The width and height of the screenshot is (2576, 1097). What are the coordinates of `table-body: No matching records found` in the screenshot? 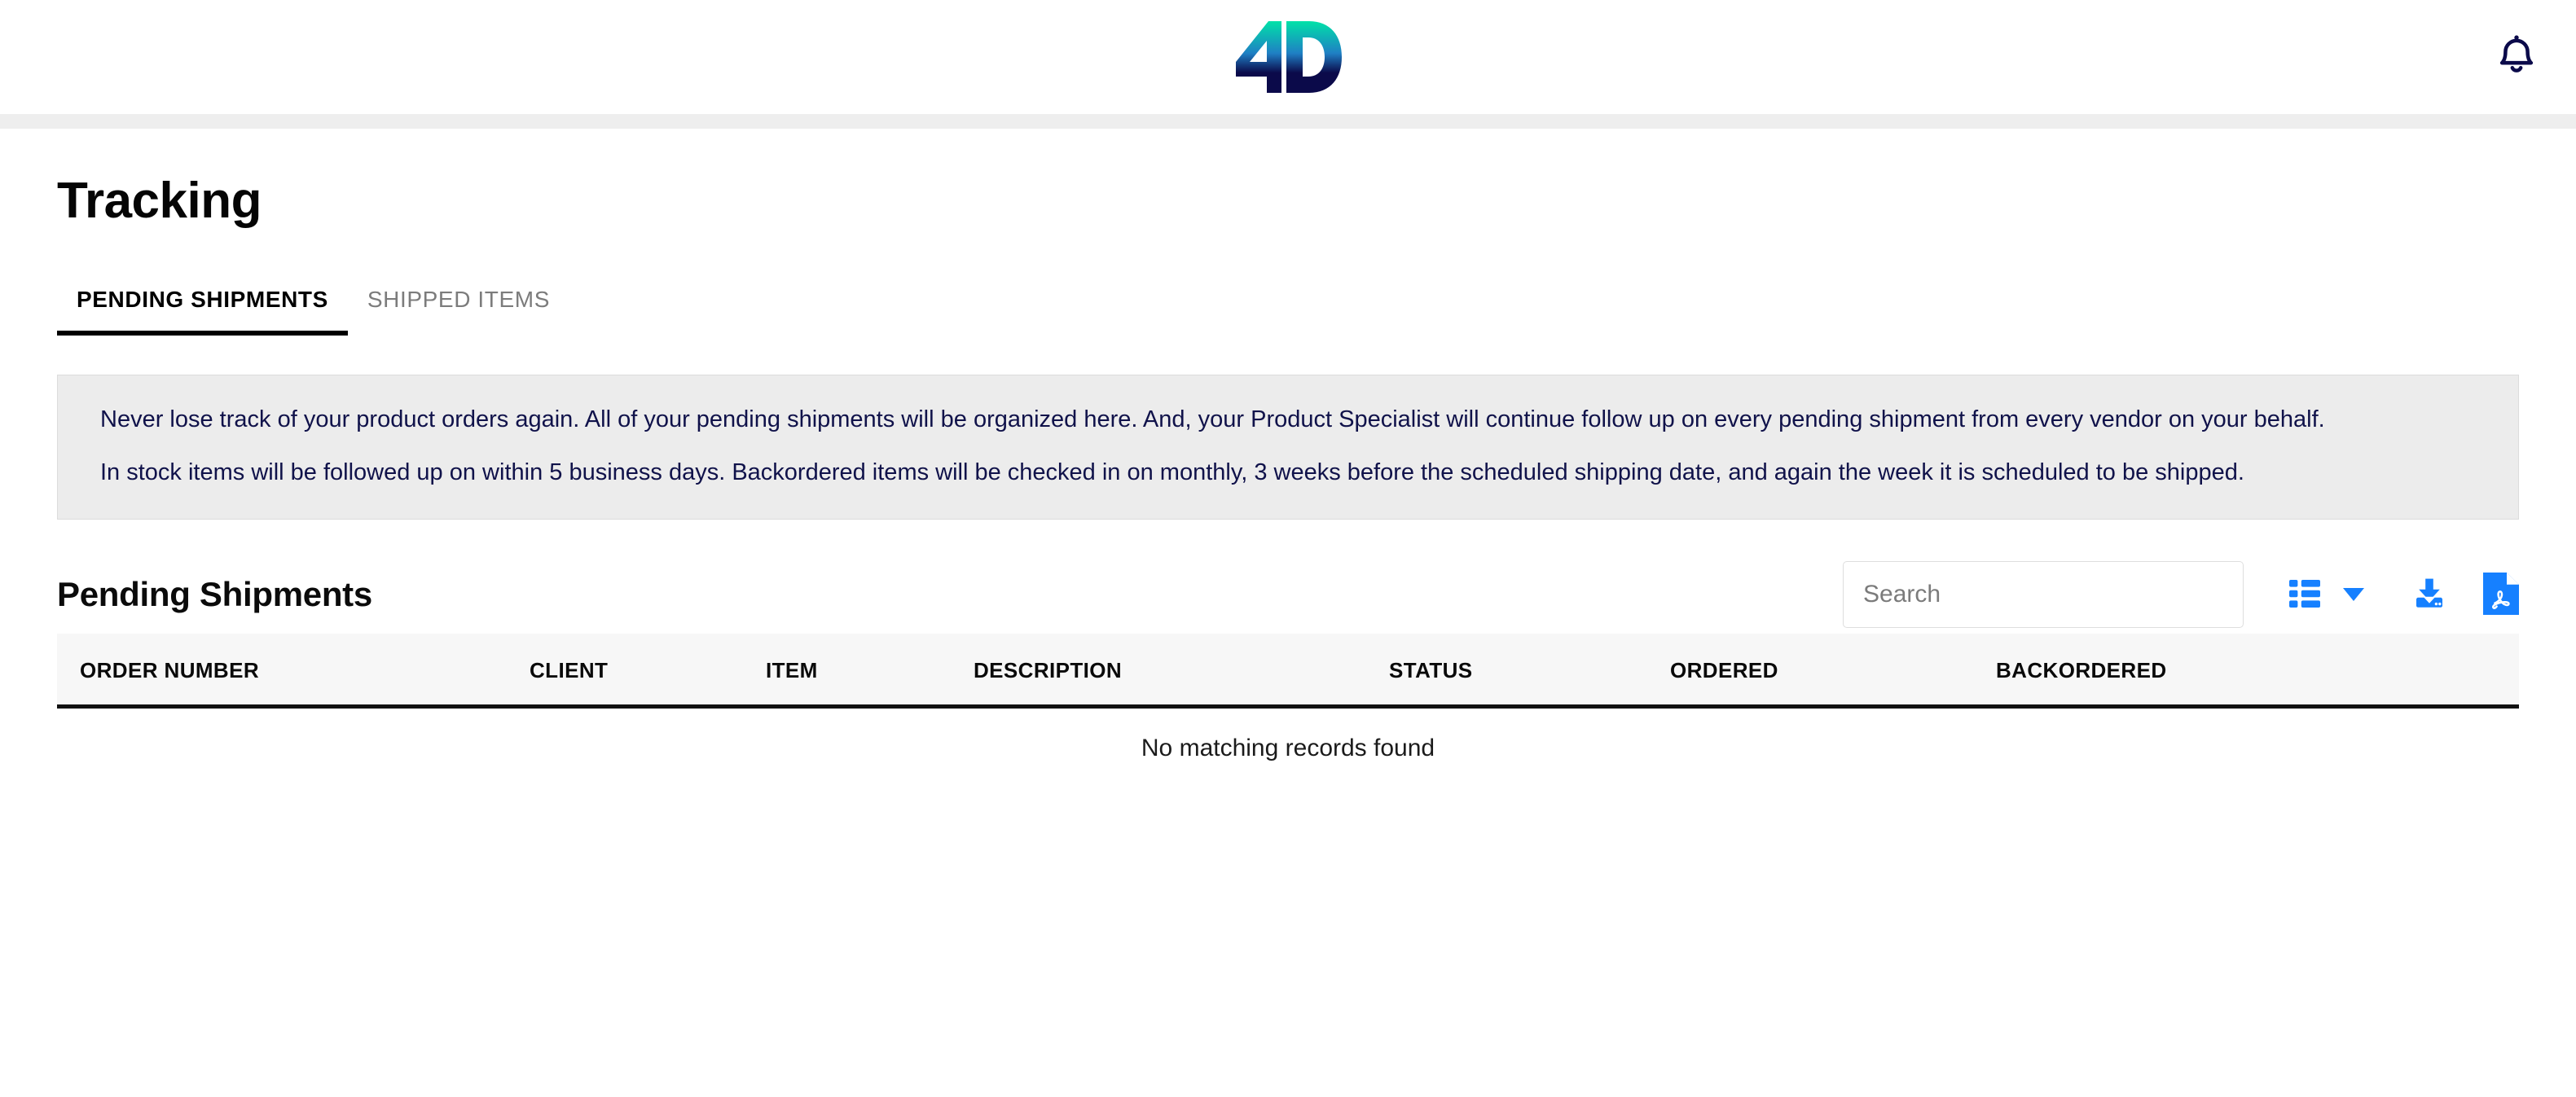 It's located at (1288, 746).